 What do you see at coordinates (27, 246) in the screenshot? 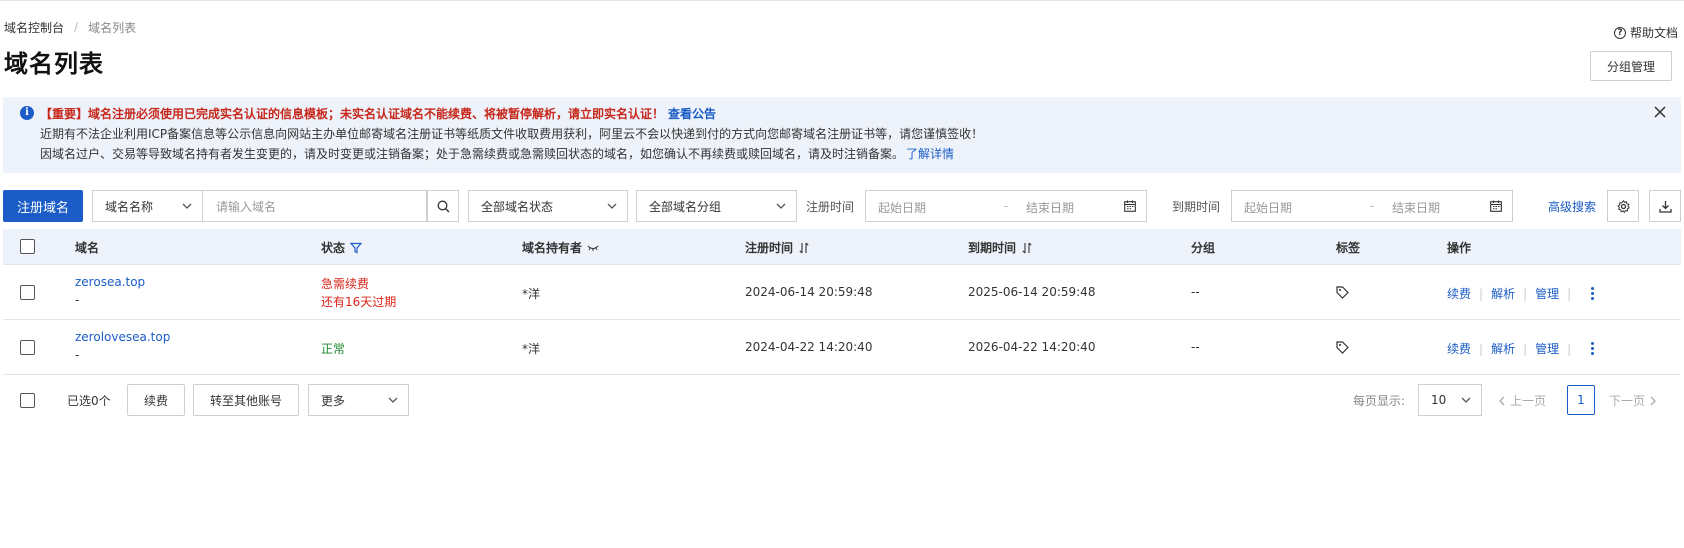
I see `select-all-checkbox` at bounding box center [27, 246].